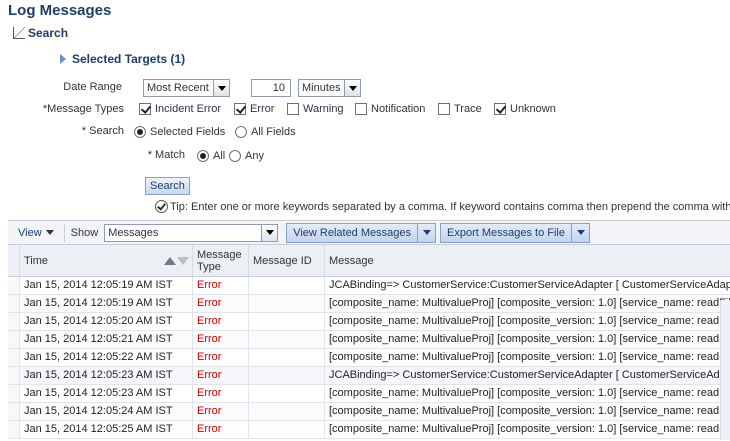  Describe the element at coordinates (161, 206) in the screenshot. I see `tip-check-icon` at that location.